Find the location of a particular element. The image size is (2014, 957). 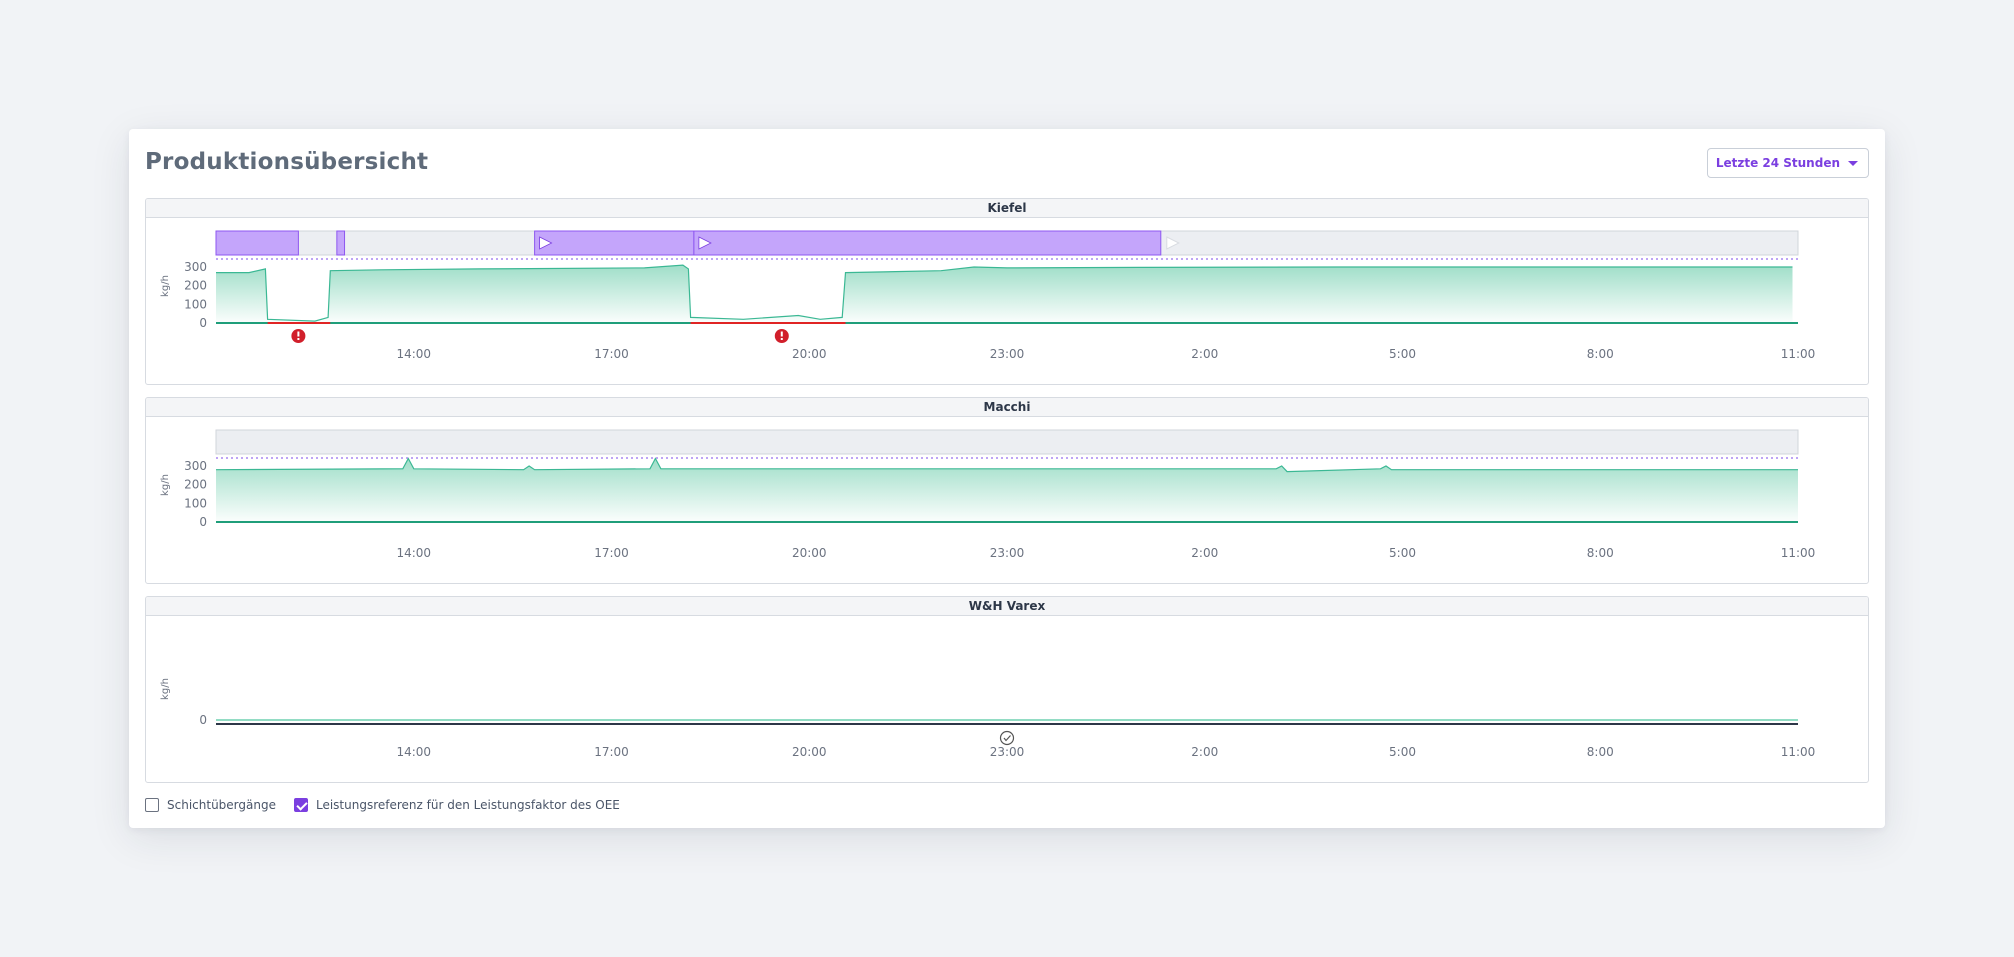

shift-transitions-checkbox is located at coordinates (152, 805).